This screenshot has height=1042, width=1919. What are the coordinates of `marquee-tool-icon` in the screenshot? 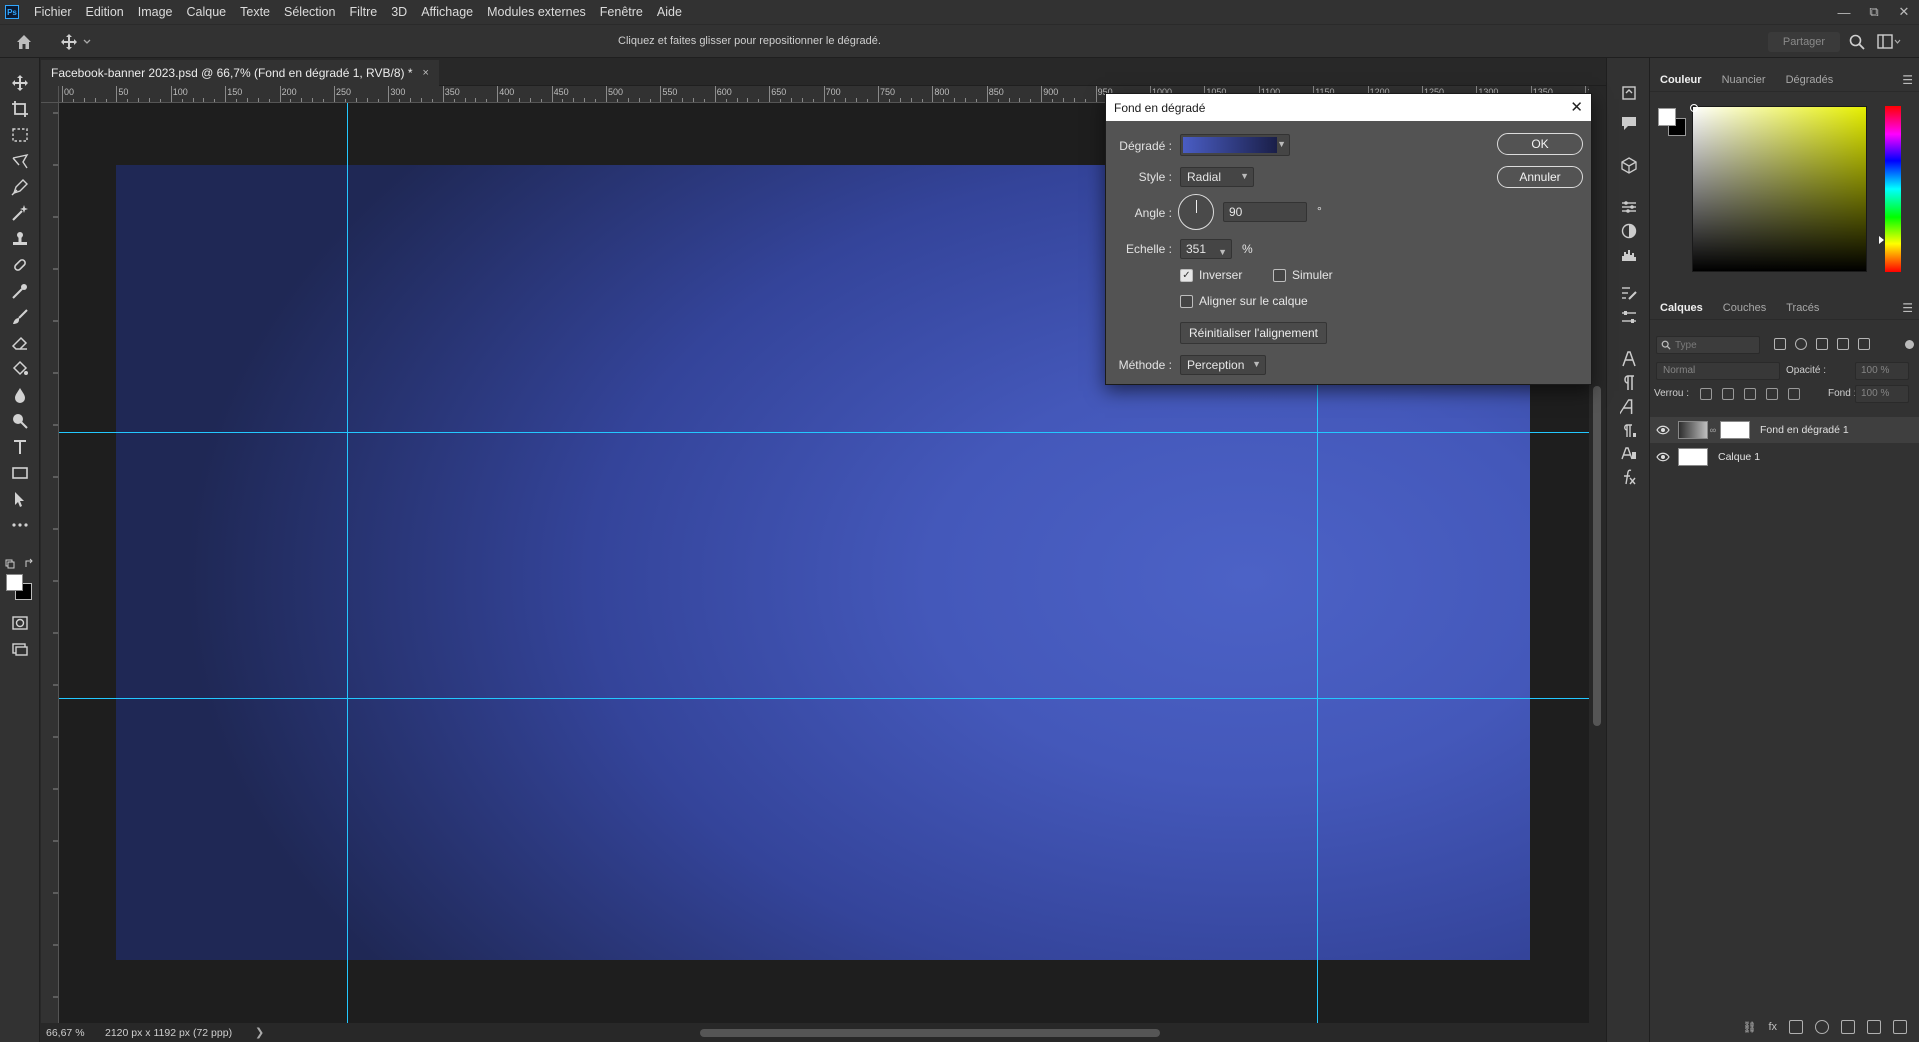 It's located at (20, 135).